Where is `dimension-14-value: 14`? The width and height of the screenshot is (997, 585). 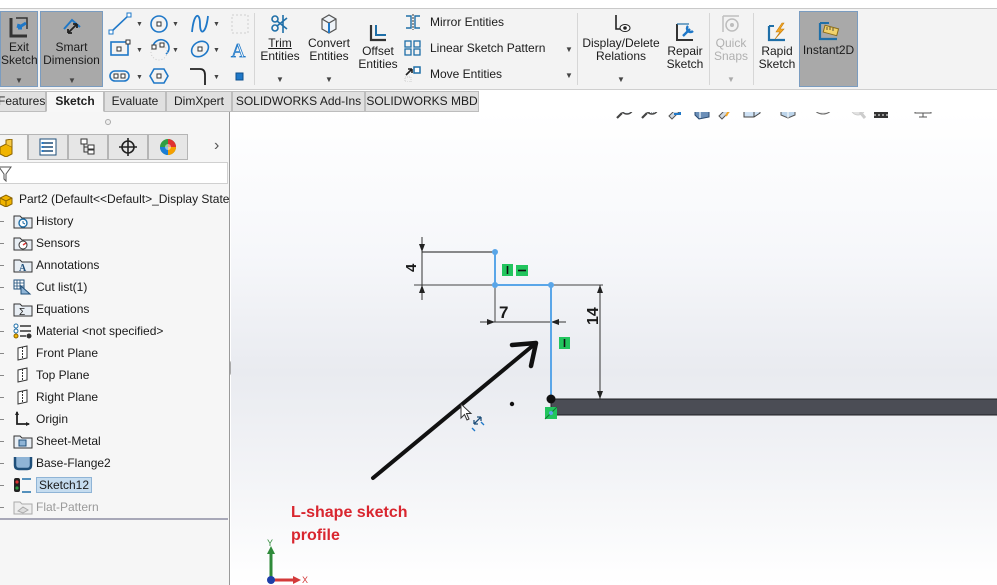
dimension-14-value: 14 is located at coordinates (593, 316).